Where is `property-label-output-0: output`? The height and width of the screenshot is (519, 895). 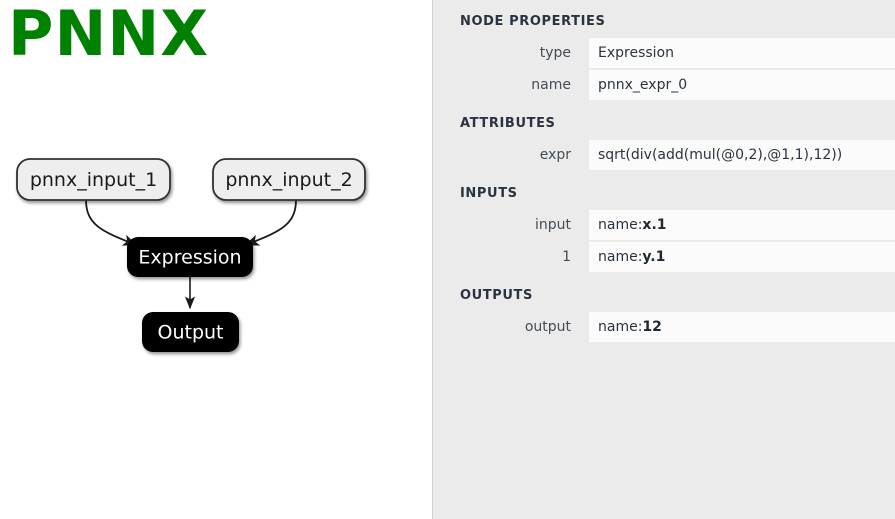
property-label-output-0: output is located at coordinates (547, 327).